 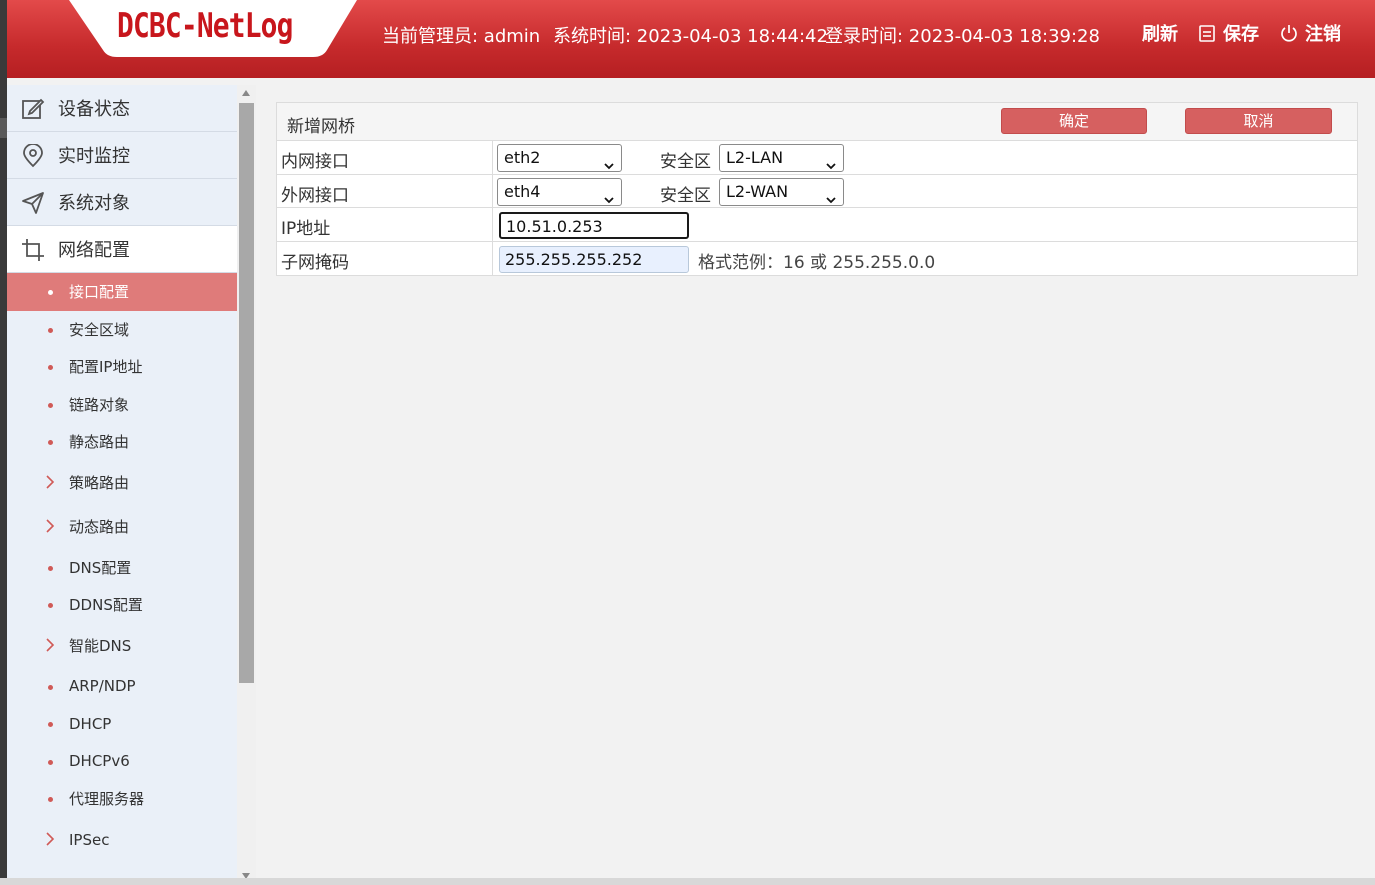 I want to click on sidebar-item-label: 静态路由, so click(x=99, y=442).